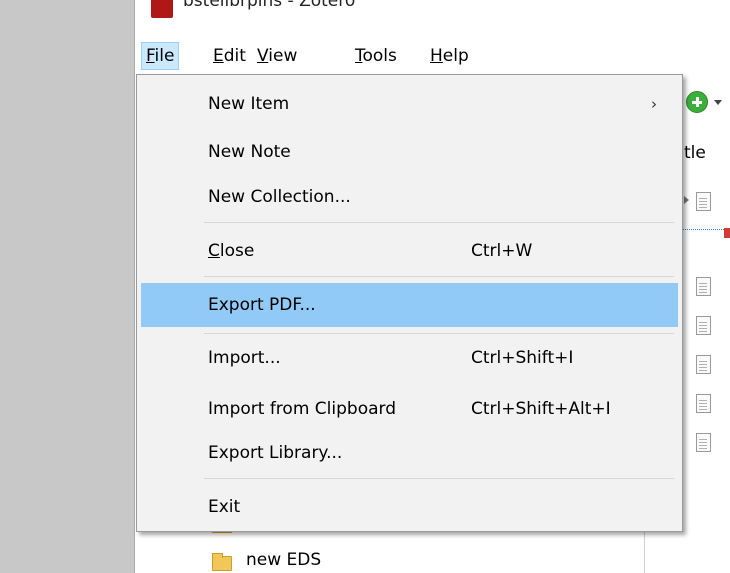 This screenshot has width=730, height=573. I want to click on collection-item-label: new EDS, so click(283, 560).